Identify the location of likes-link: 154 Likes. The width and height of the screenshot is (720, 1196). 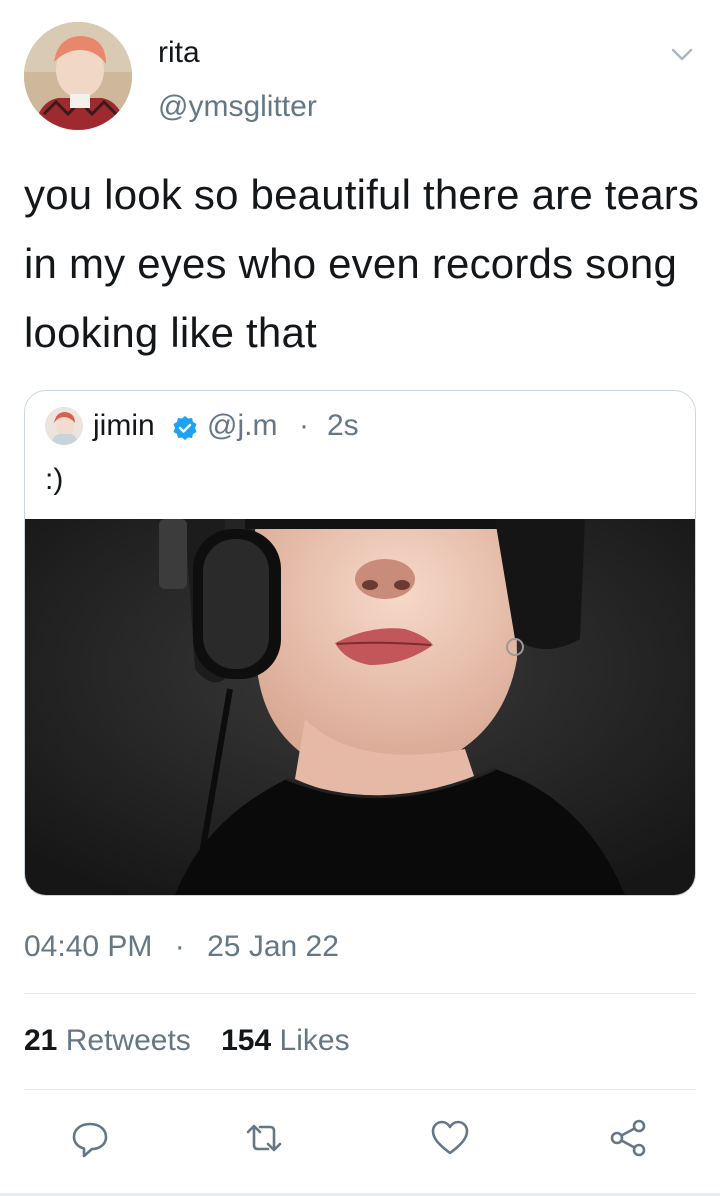
(285, 1040).